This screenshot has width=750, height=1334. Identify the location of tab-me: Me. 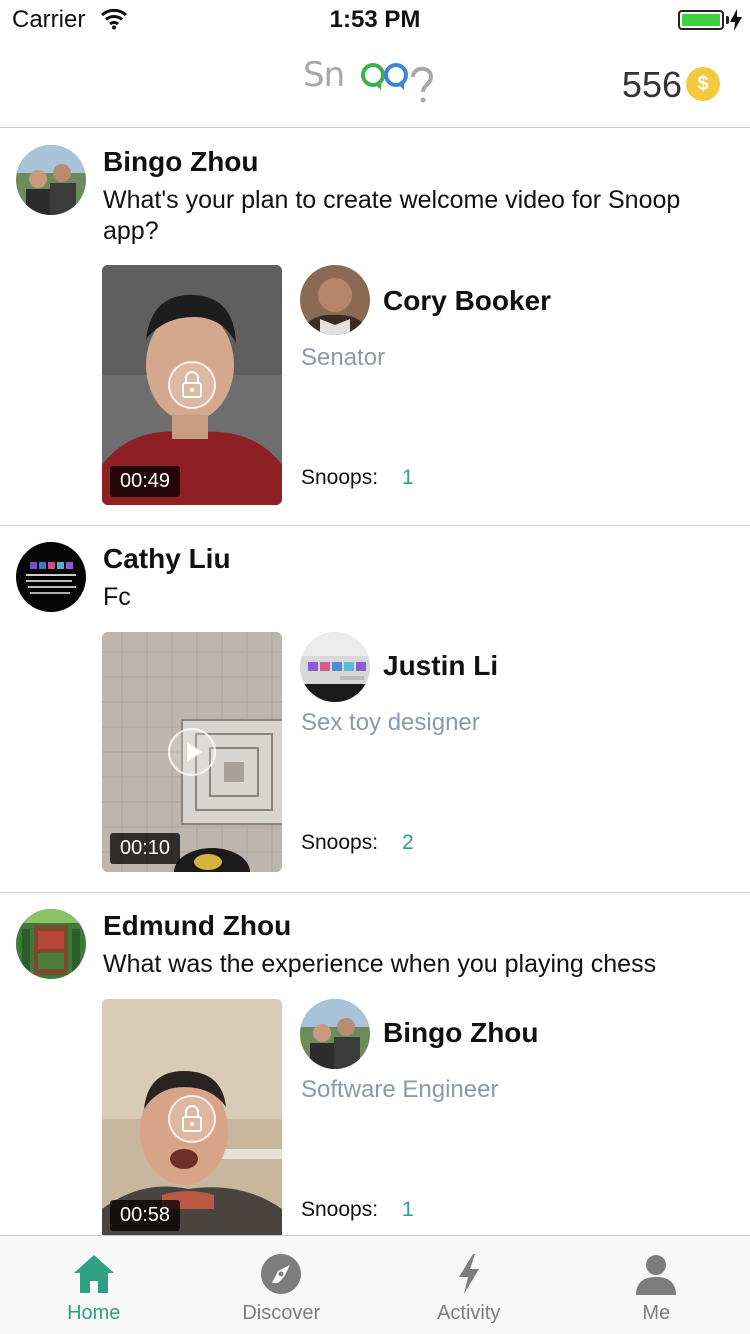
(656, 1285).